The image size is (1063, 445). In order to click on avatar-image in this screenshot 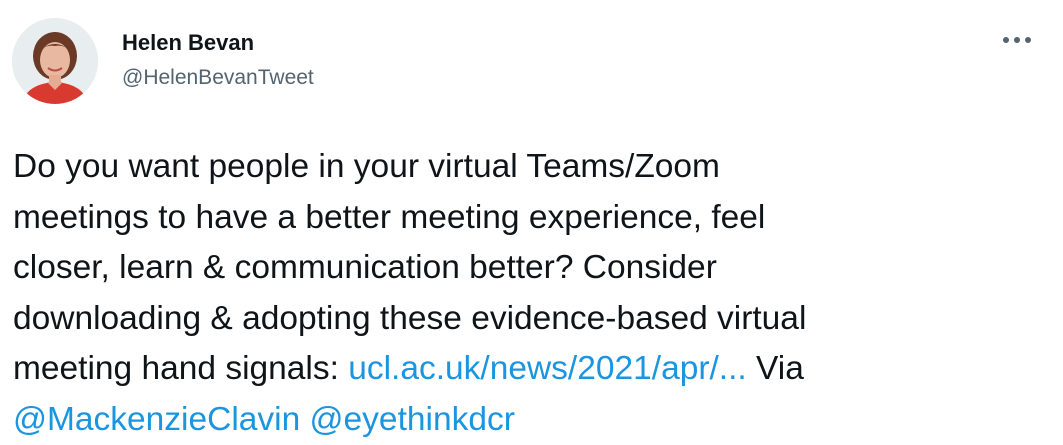, I will do `click(55, 61)`.